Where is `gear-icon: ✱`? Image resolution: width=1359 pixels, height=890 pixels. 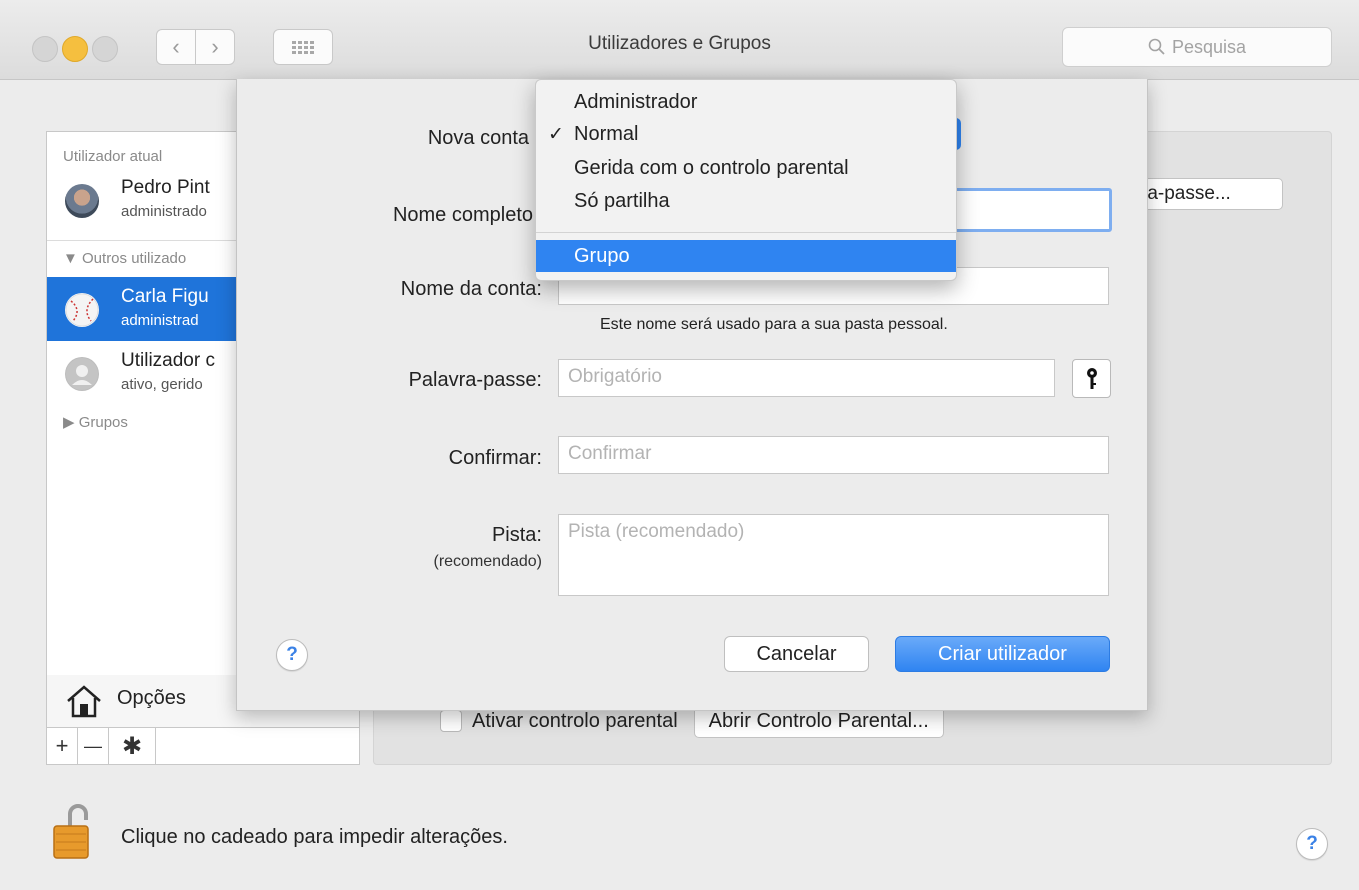 gear-icon: ✱ is located at coordinates (132, 746).